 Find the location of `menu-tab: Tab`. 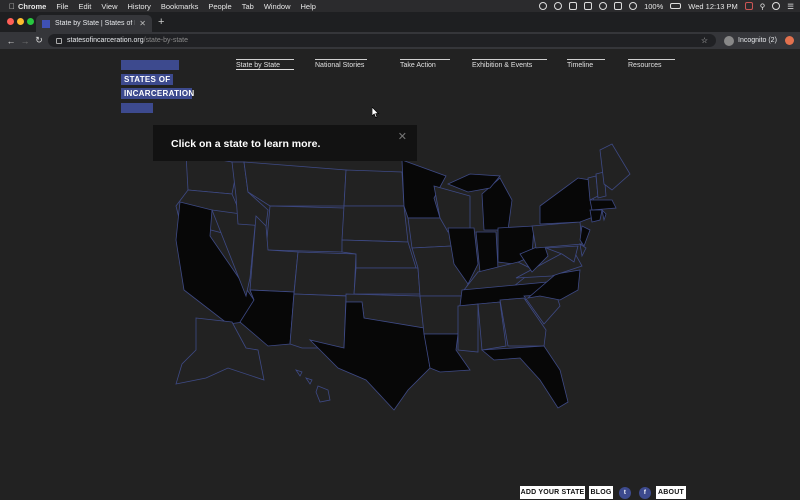

menu-tab: Tab is located at coordinates (248, 6).